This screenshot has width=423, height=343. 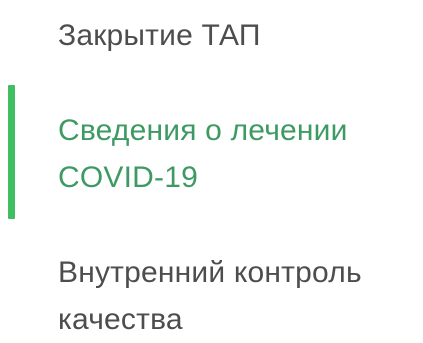 What do you see at coordinates (11, 152) in the screenshot?
I see `active-indicator` at bounding box center [11, 152].